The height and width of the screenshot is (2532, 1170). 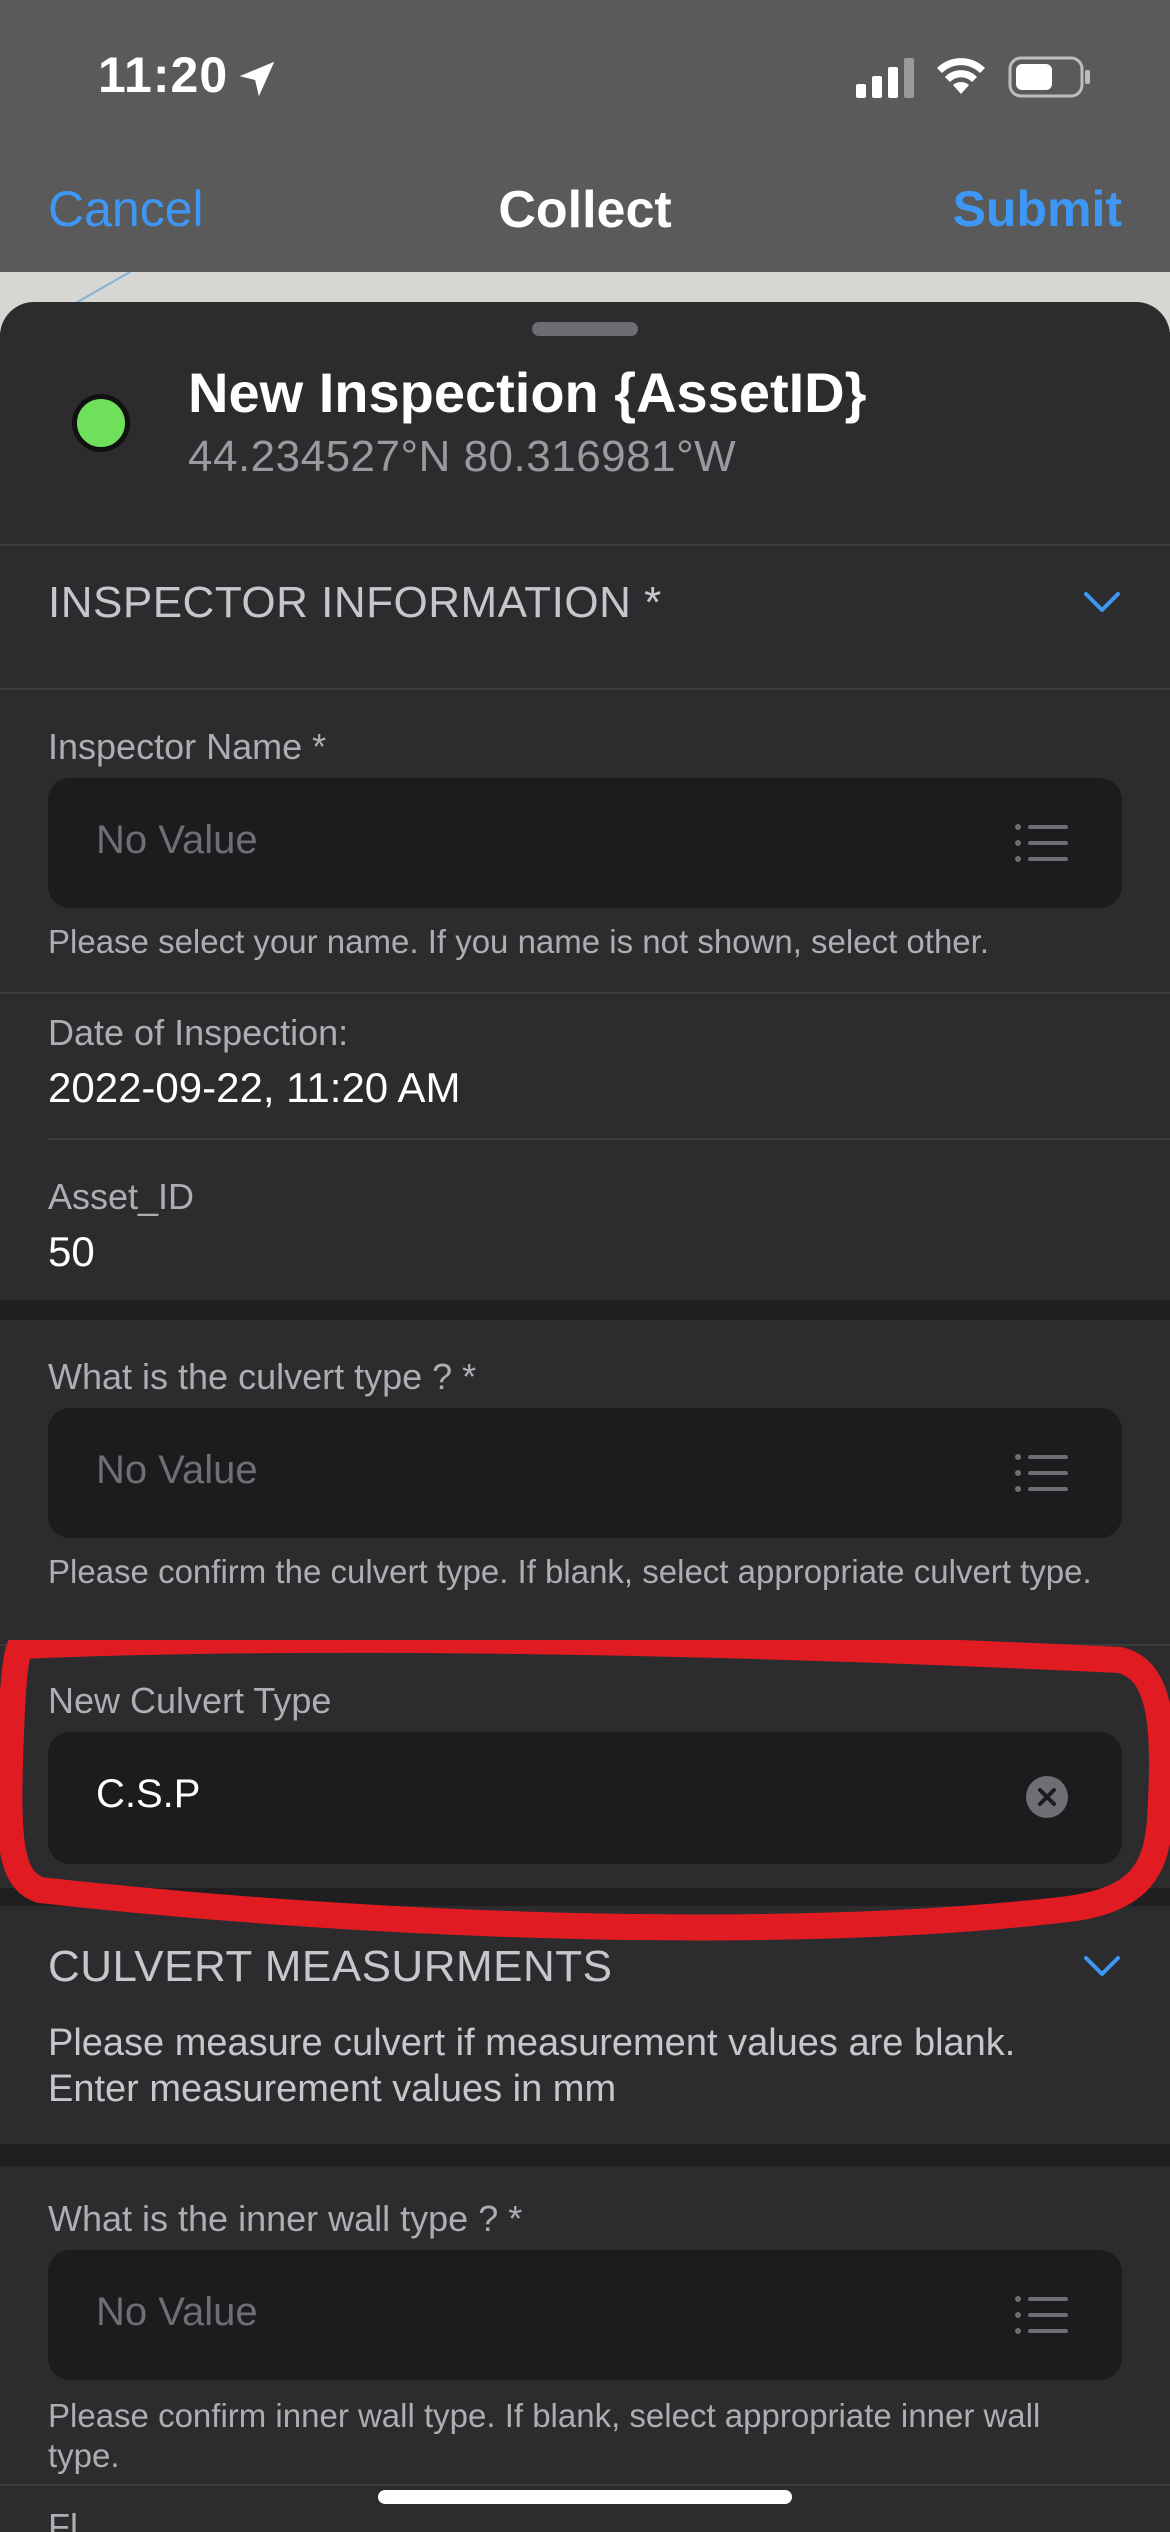 What do you see at coordinates (254, 1088) in the screenshot?
I see `date-value: 2022-09-22, 11:20 AM` at bounding box center [254, 1088].